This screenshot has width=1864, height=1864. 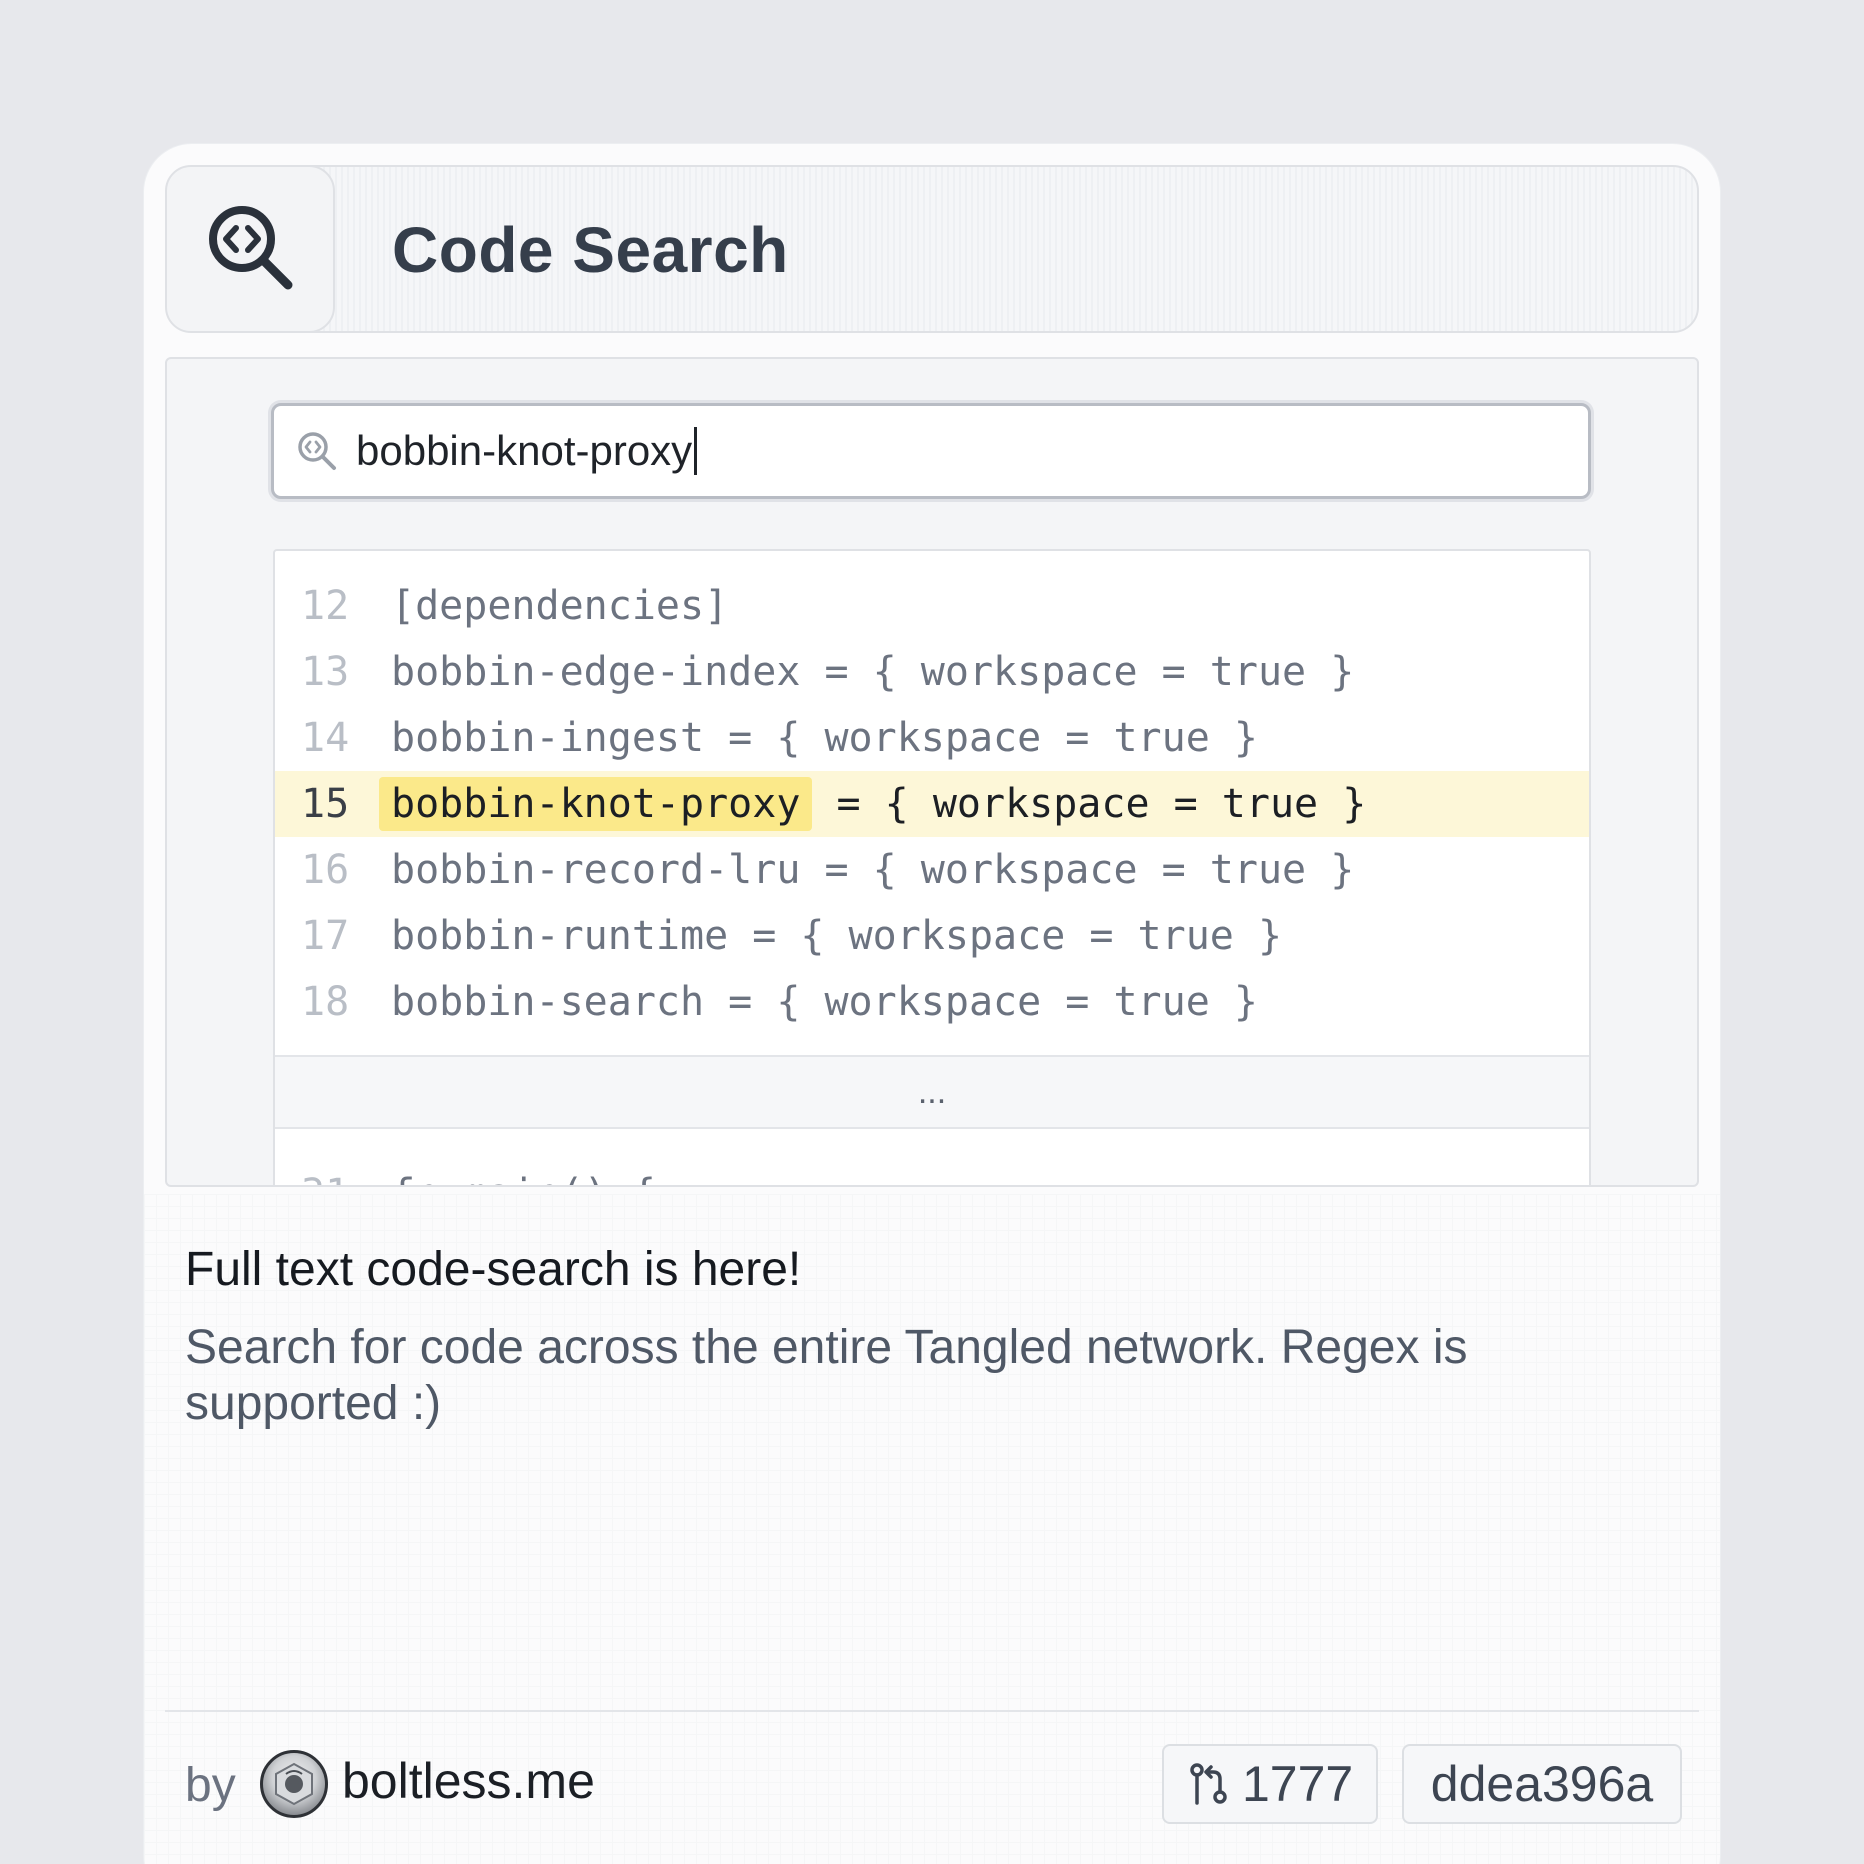 What do you see at coordinates (468, 1781) in the screenshot?
I see `author-link: boltless.me` at bounding box center [468, 1781].